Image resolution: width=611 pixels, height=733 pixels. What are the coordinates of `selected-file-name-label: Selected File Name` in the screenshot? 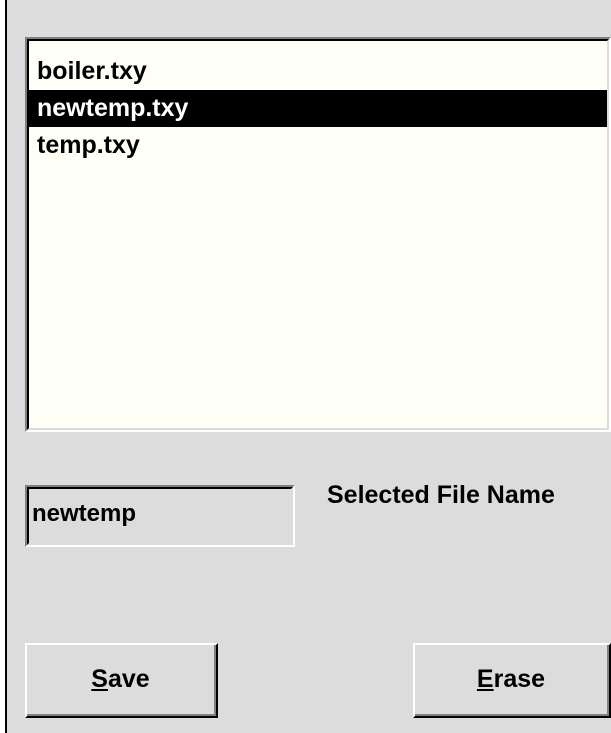 It's located at (441, 495).